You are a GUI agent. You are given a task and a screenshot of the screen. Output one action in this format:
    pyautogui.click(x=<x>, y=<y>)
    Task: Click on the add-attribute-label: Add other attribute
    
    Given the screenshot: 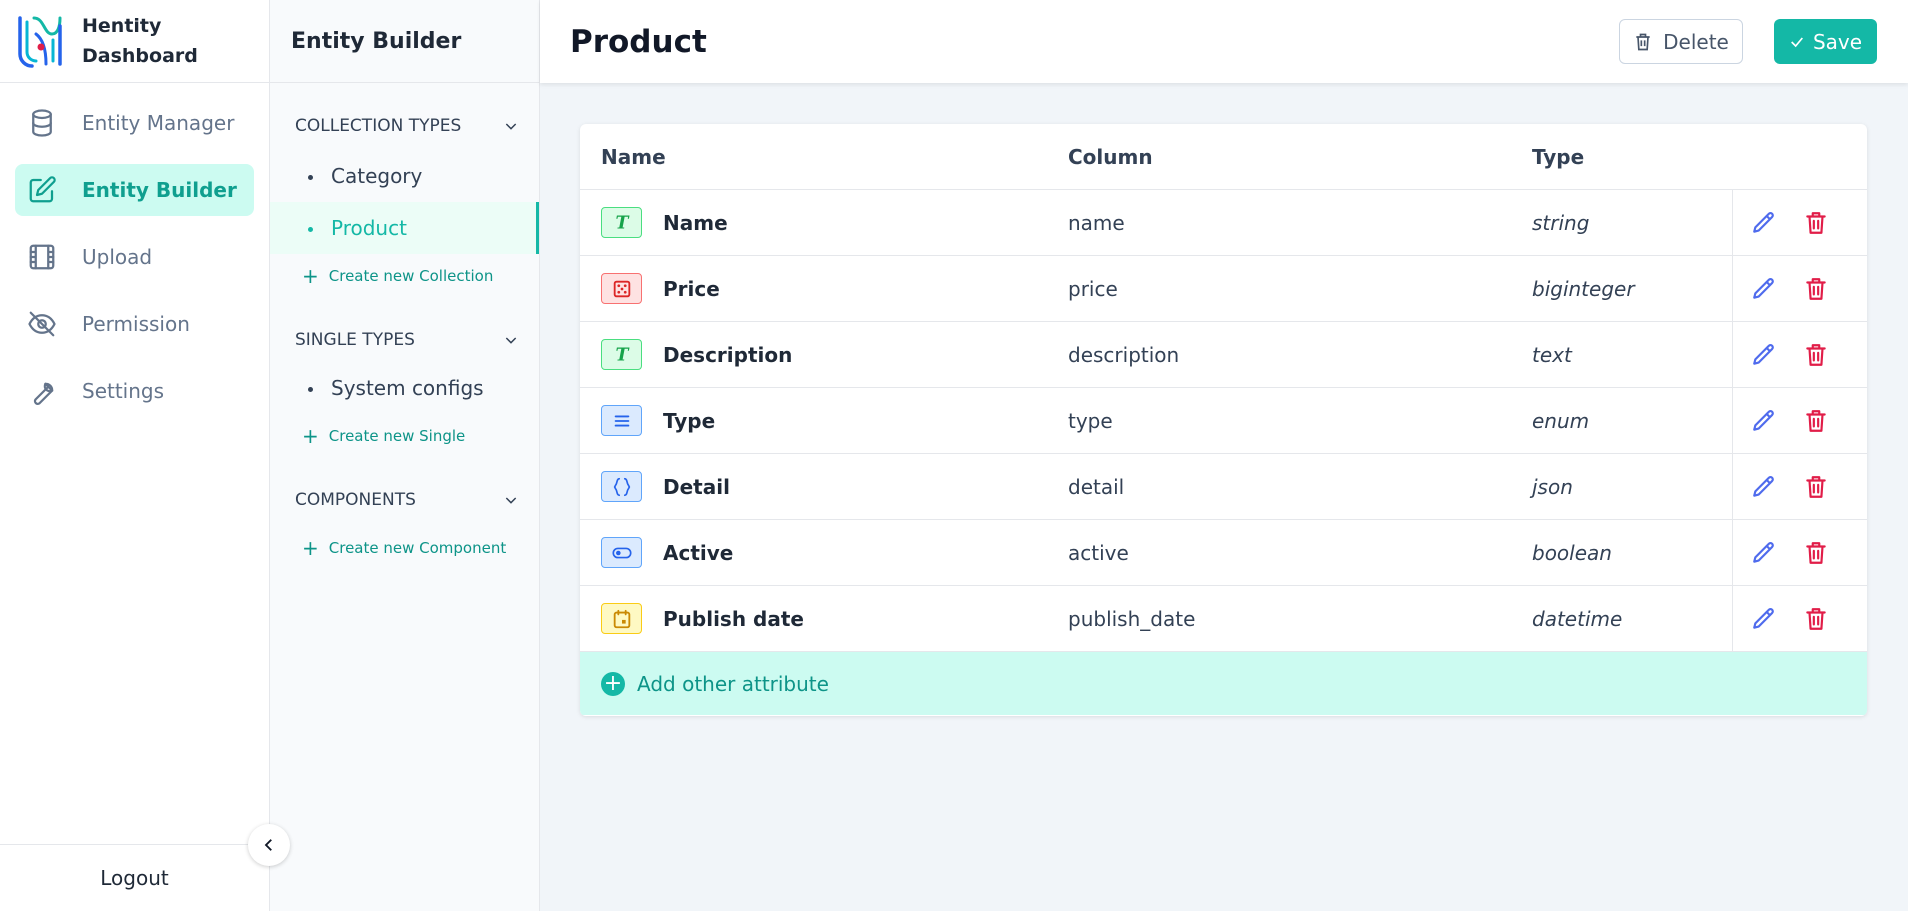 What is the action you would take?
    pyautogui.click(x=733, y=683)
    